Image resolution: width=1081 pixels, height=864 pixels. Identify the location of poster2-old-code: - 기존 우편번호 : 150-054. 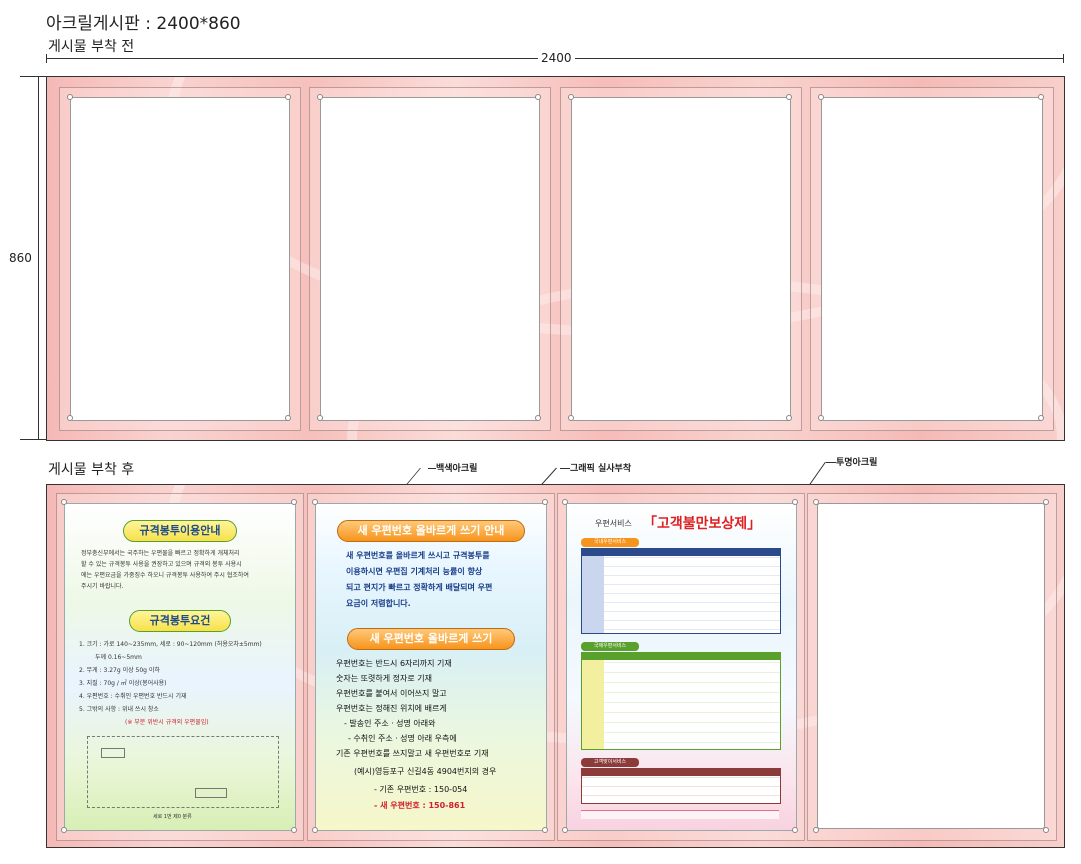
(421, 789).